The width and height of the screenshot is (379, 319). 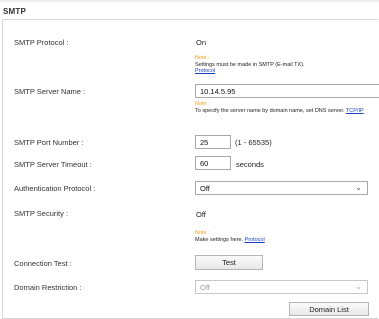 What do you see at coordinates (48, 287) in the screenshot?
I see `domain-restriction-label: Domain Restriction :` at bounding box center [48, 287].